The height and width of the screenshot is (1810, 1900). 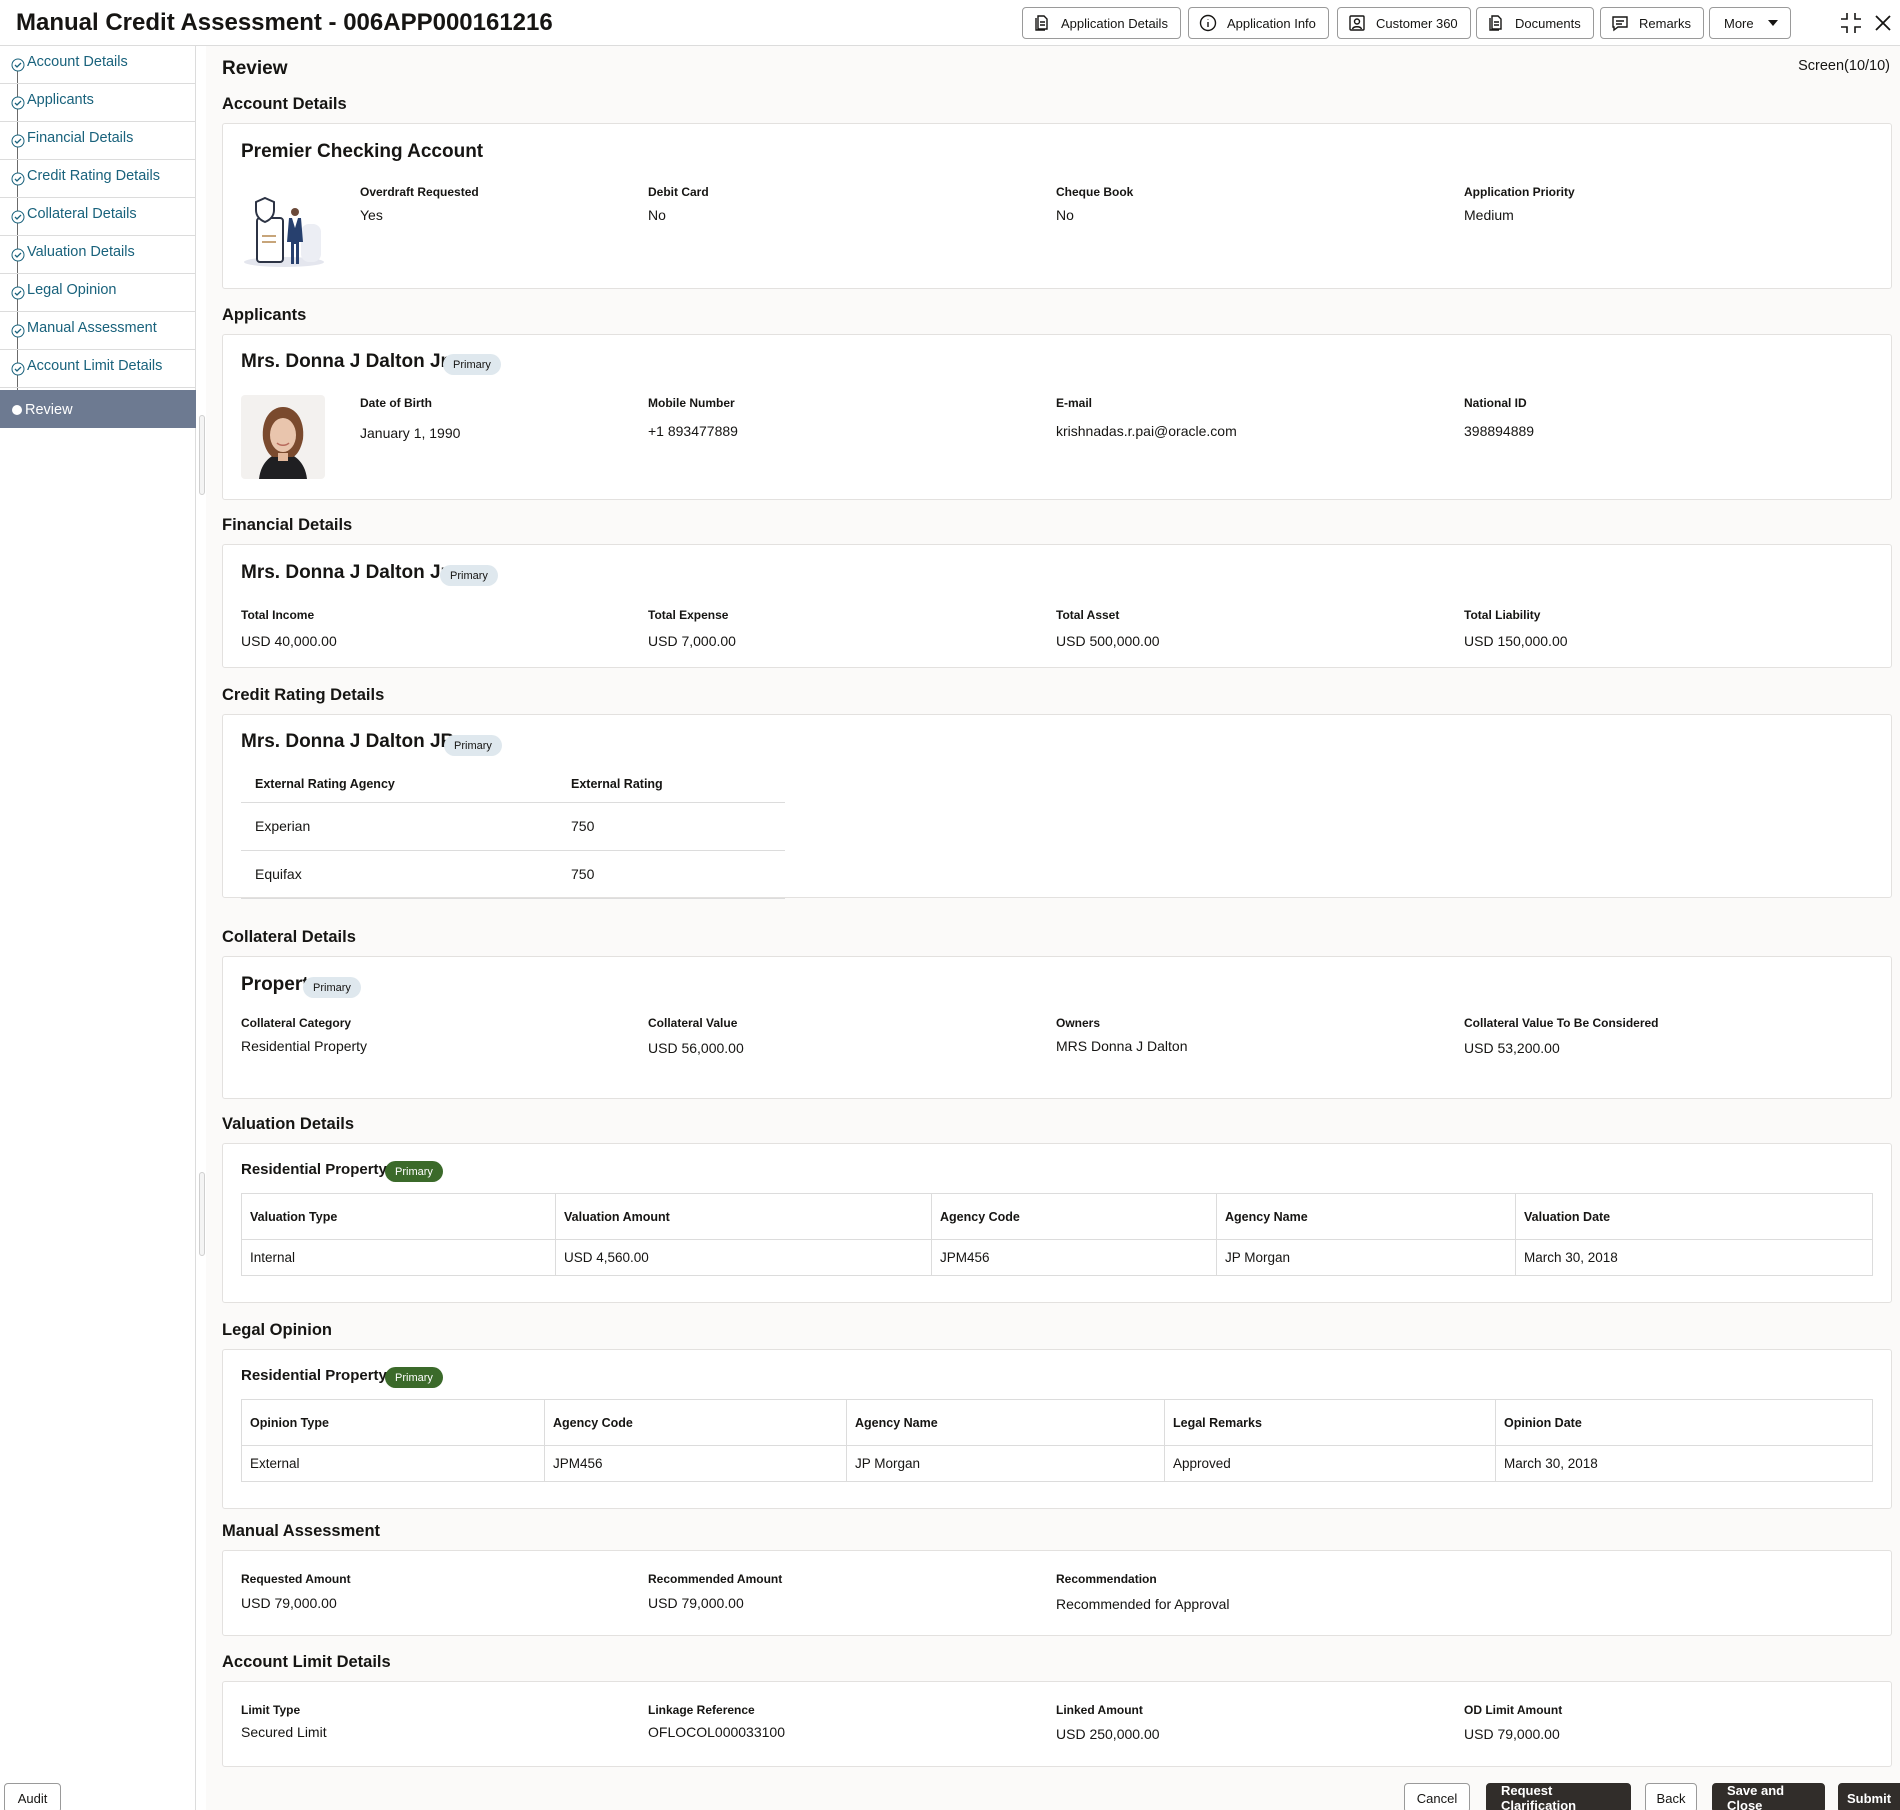 I want to click on field-label: OD Limit Amount, so click(x=1513, y=1710).